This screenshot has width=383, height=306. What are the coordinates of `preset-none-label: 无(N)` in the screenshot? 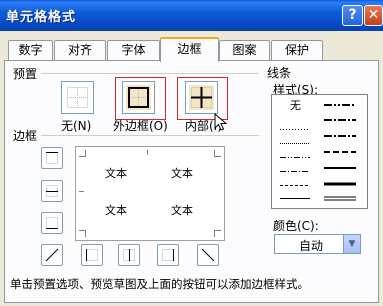 It's located at (76, 126).